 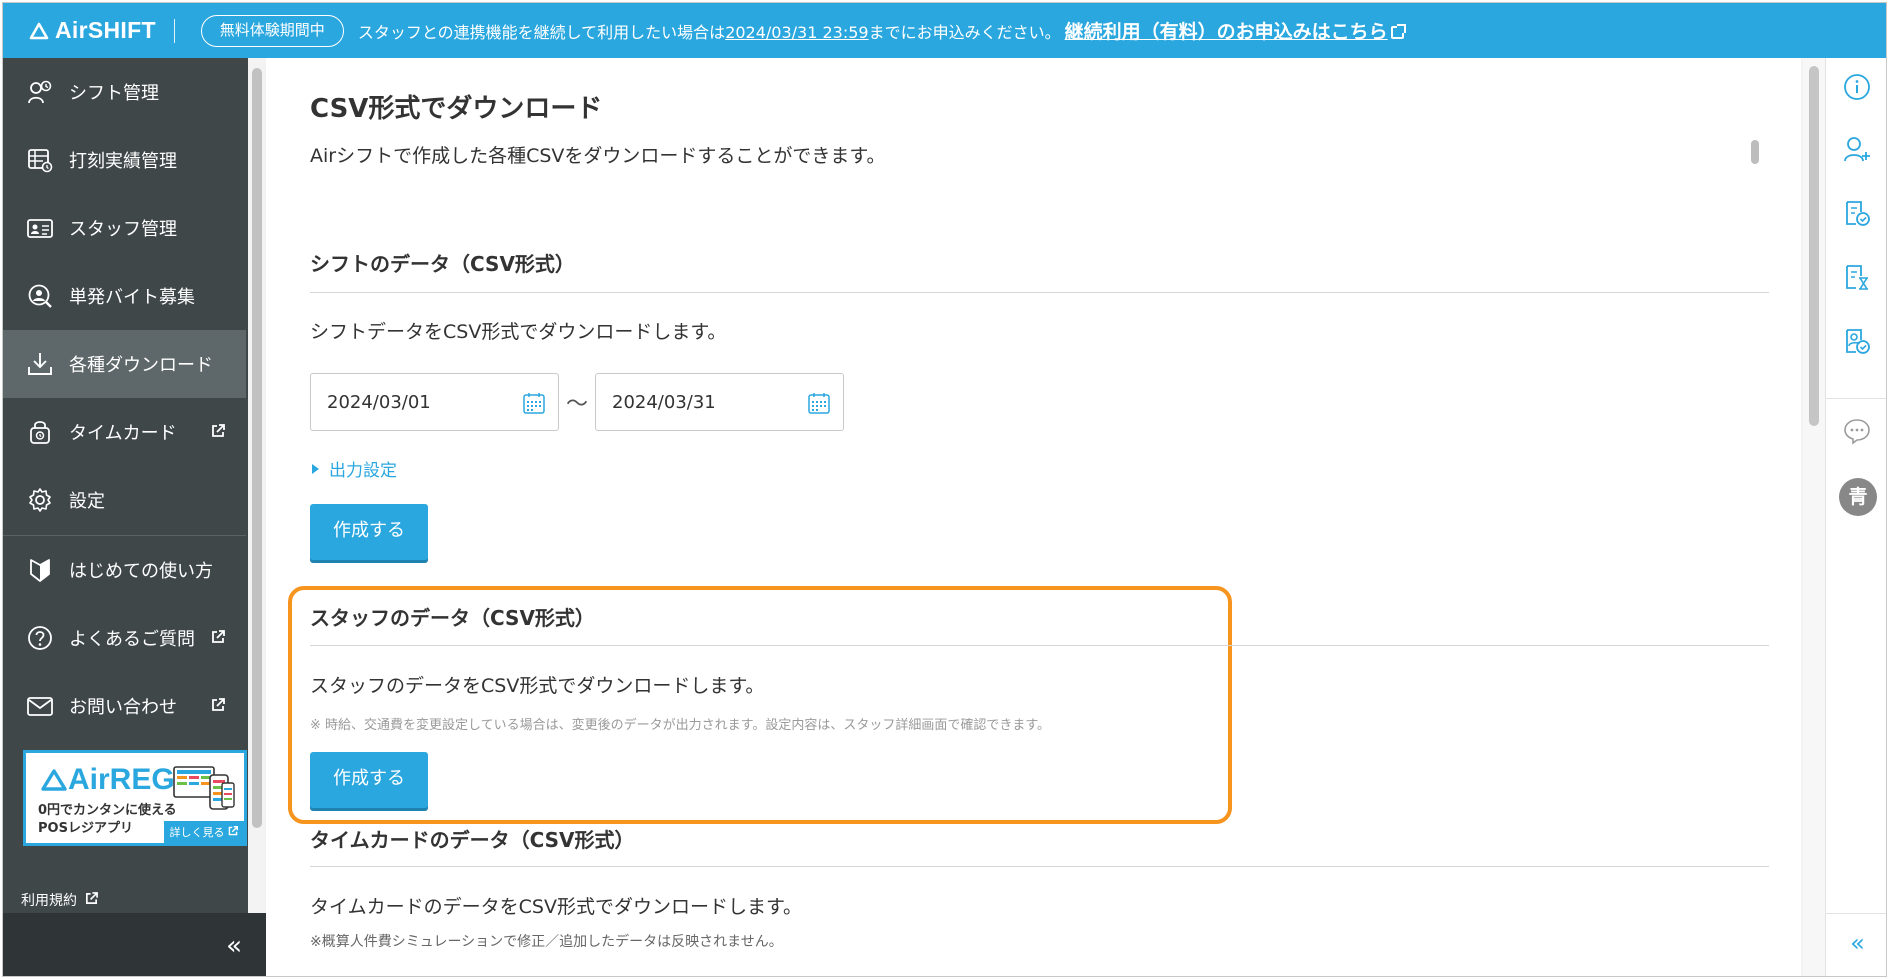 I want to click on sidebar-item-label: シフト管理, so click(x=114, y=93).